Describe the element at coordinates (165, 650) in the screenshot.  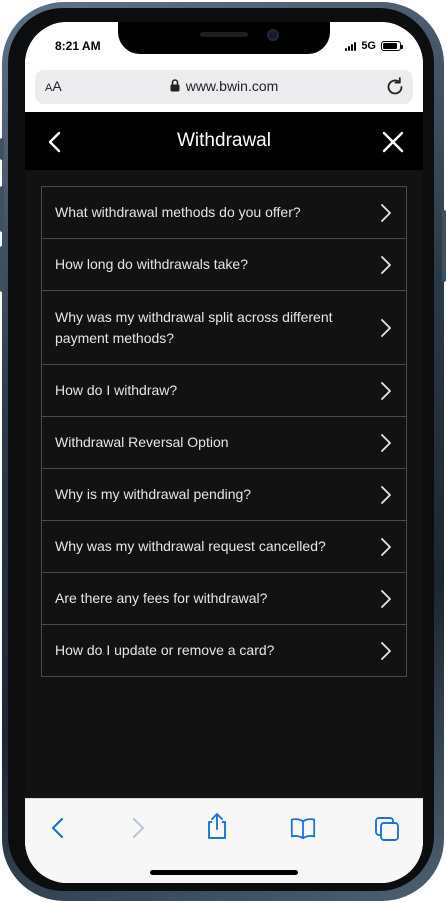
I see `faq-item-label: How do I update or remove a card?` at that location.